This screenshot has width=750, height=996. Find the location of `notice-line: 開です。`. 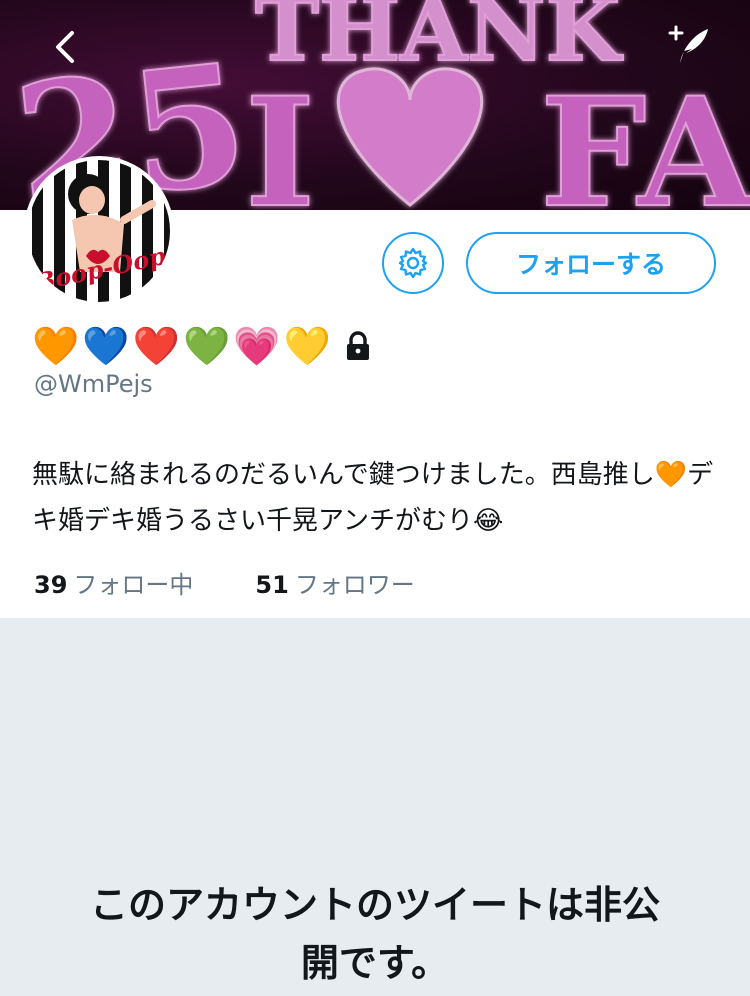

notice-line: 開です。 is located at coordinates (375, 963).